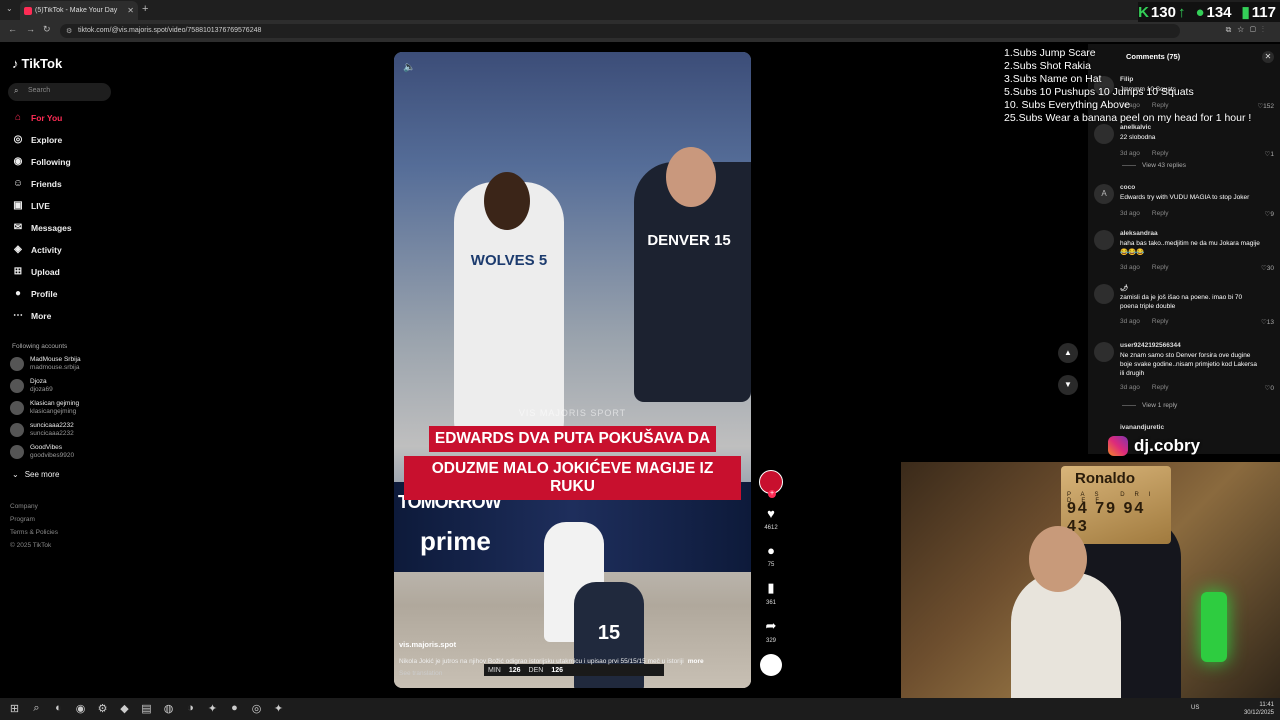  I want to click on sidebar-item-upload: ⊞ Upload, so click(36, 271).